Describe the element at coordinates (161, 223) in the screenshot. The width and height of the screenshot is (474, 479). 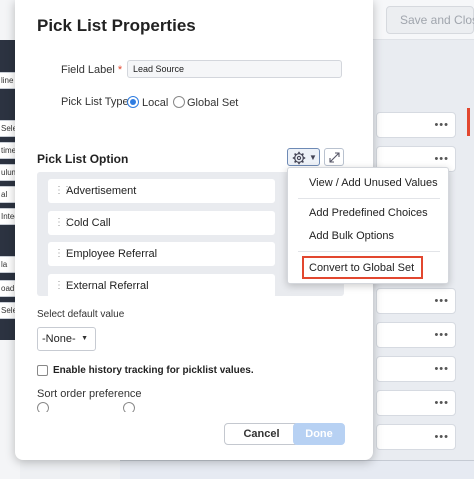
I see `list-item: ⋮⋮ Cold Call` at that location.